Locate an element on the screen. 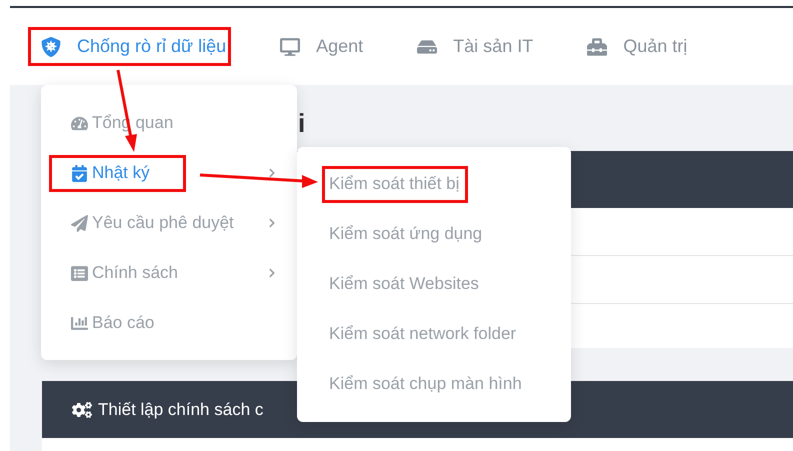  nav-tab: Chống rò rỉ dữ liệu is located at coordinates (129, 46).